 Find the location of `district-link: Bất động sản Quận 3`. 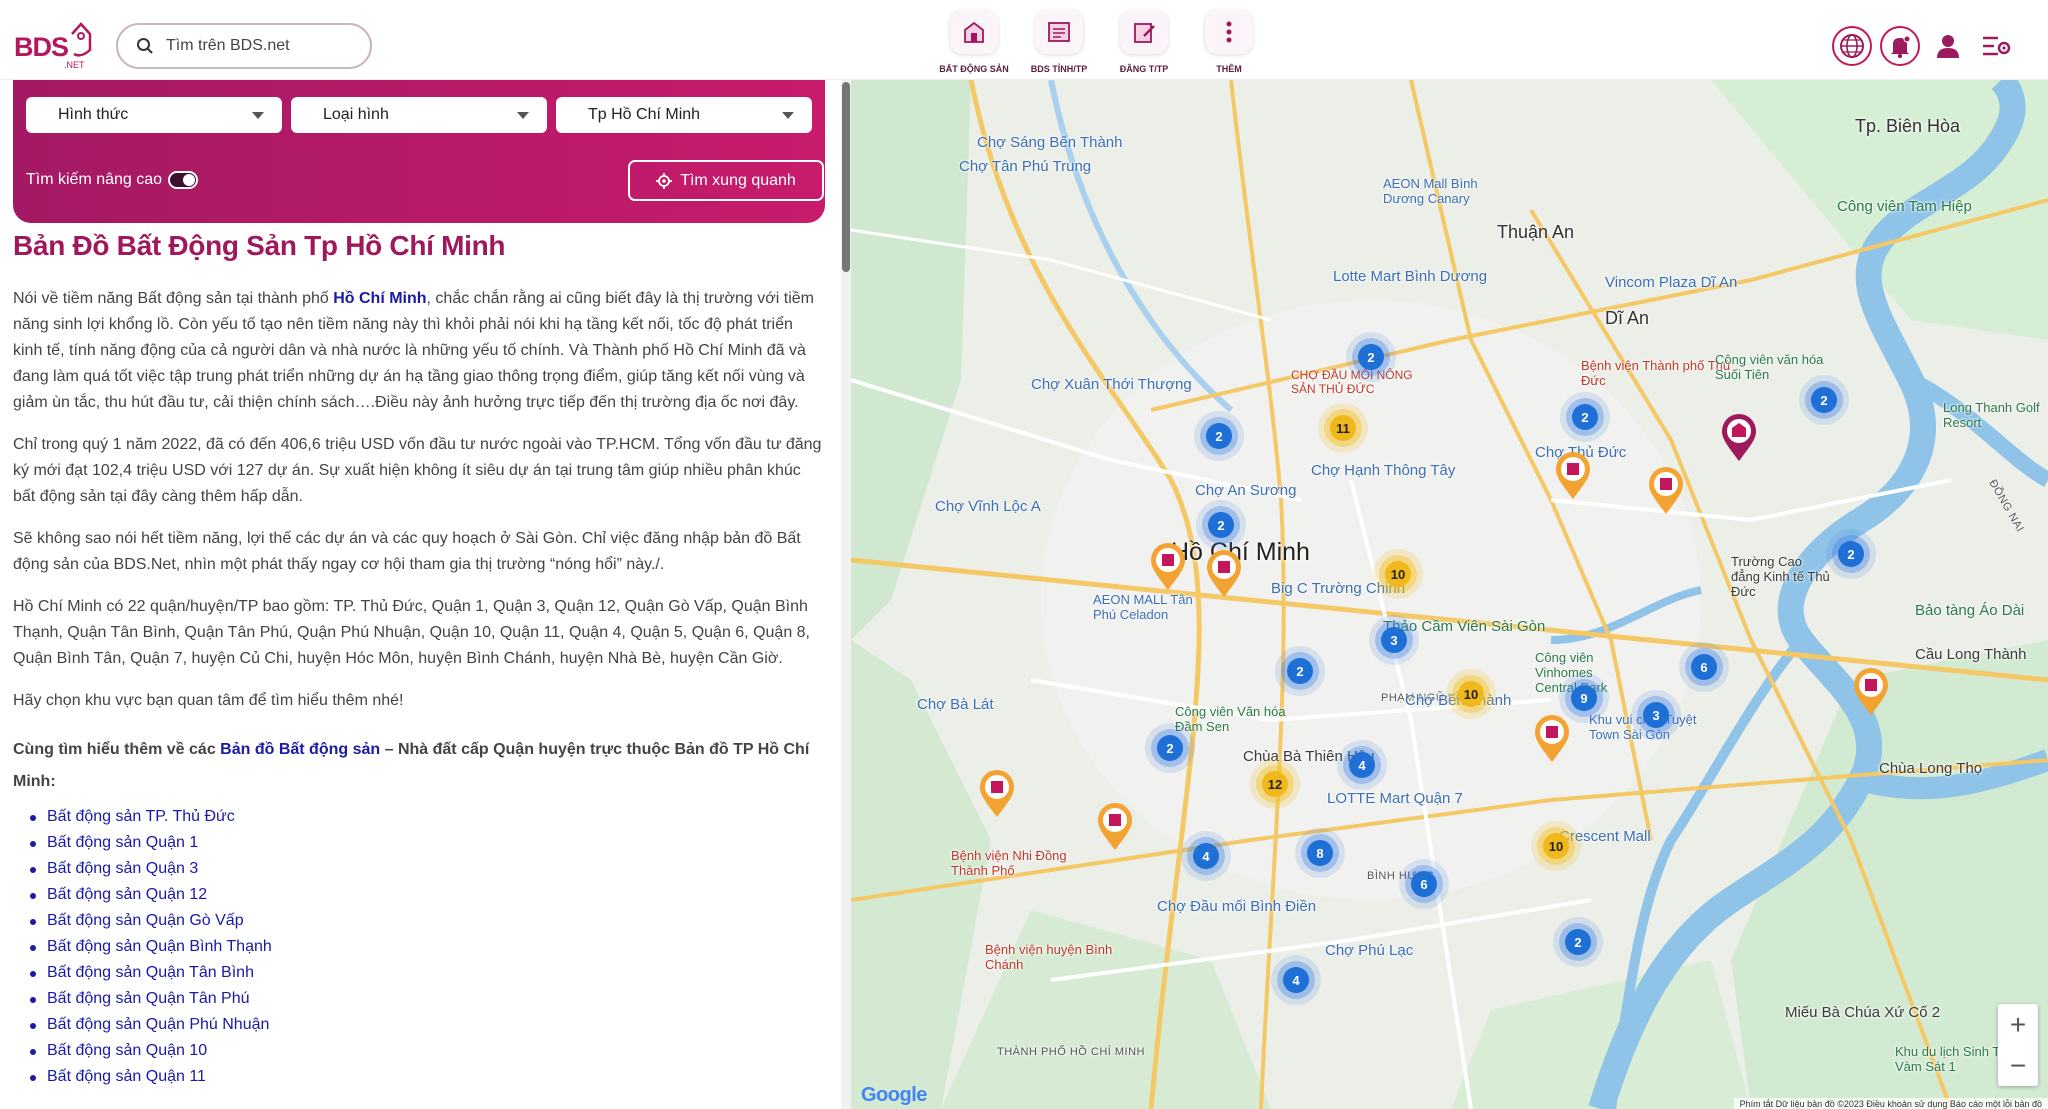

district-link: Bất động sản Quận 3 is located at coordinates (419, 869).